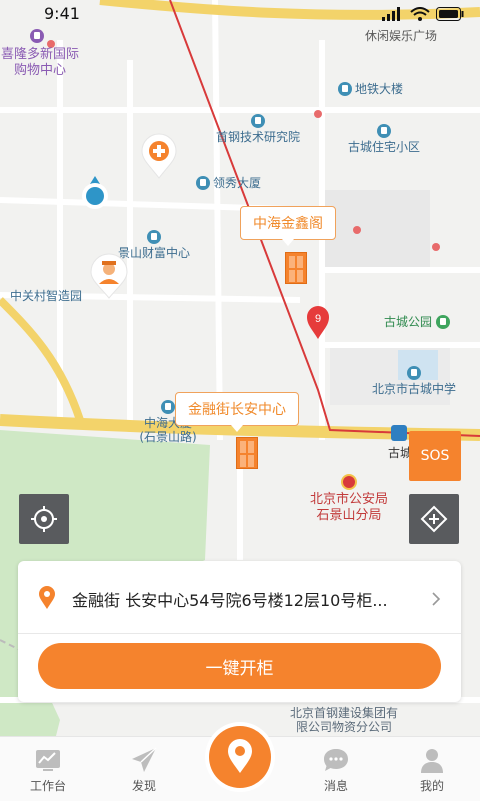 Image resolution: width=480 pixels, height=801 pixels. What do you see at coordinates (46, 296) in the screenshot?
I see `map-label-zhongguancun: 中关村智造园` at bounding box center [46, 296].